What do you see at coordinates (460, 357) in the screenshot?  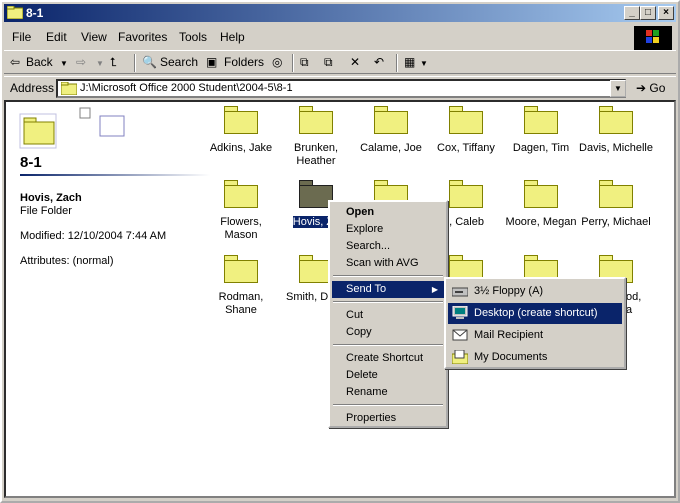 I see `my-documents-icon` at bounding box center [460, 357].